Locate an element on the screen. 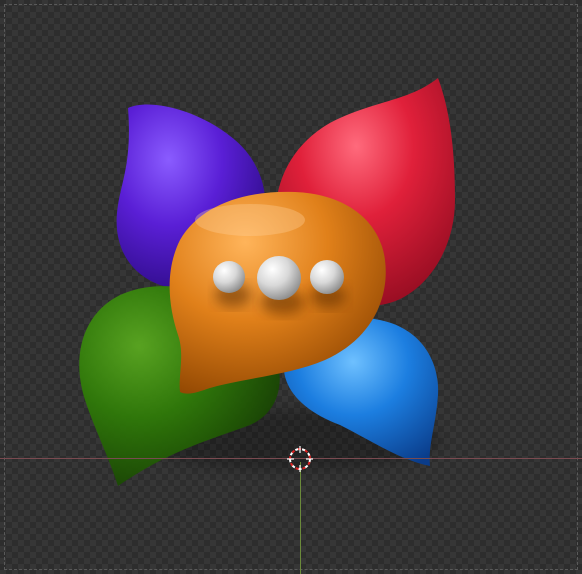  typing-dot-right is located at coordinates (327, 277).